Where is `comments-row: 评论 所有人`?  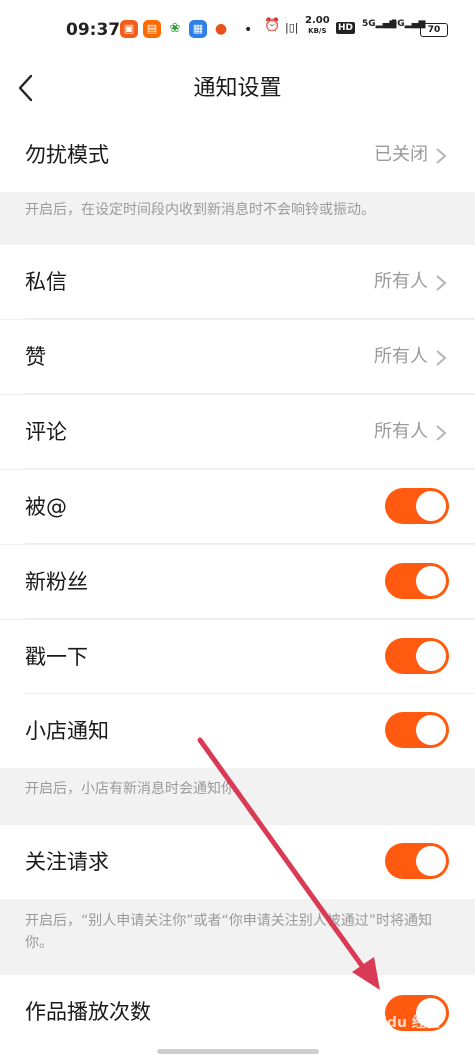
comments-row: 评论 所有人 is located at coordinates (237, 432).